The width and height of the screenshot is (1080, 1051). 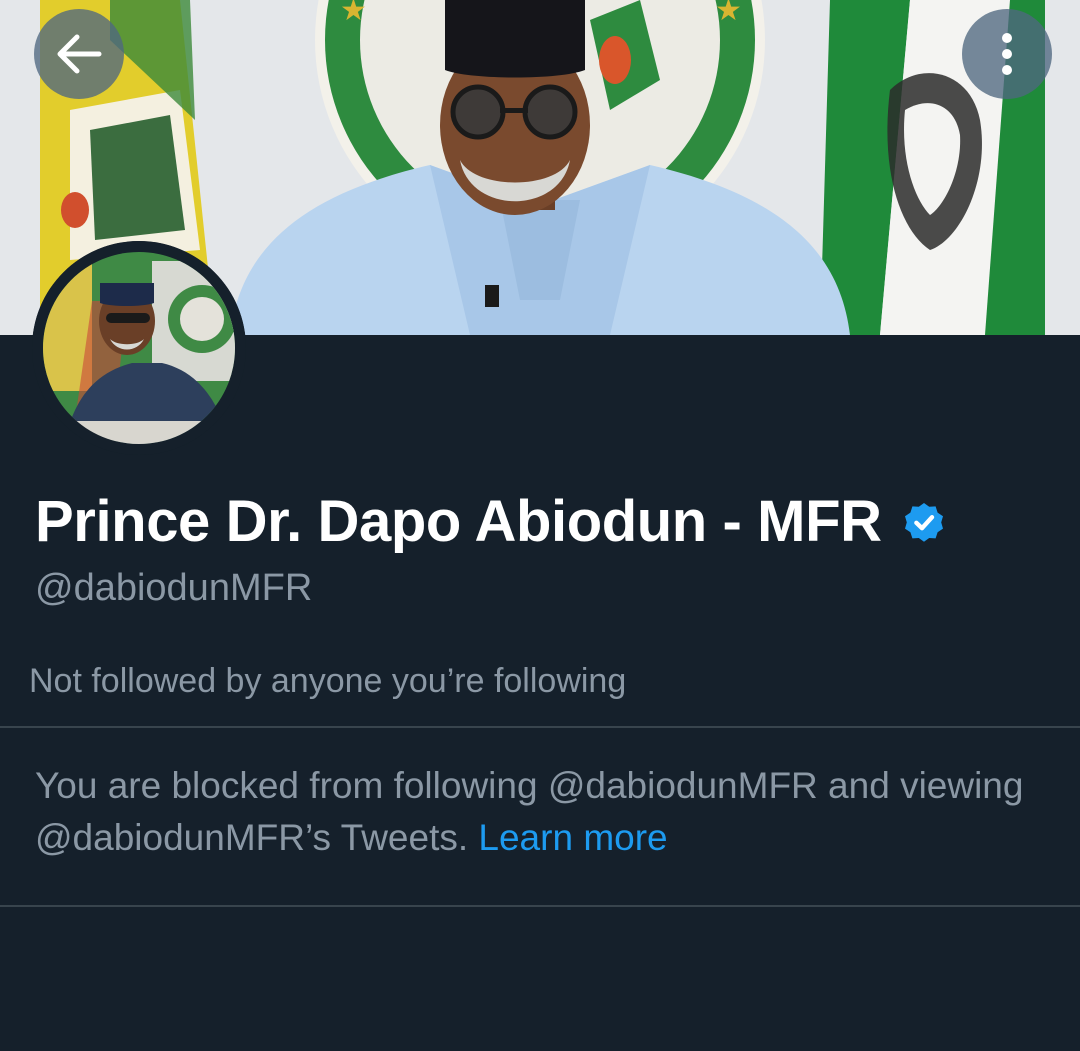 What do you see at coordinates (174, 588) in the screenshot?
I see `profile-handle: @dabiodunMFR` at bounding box center [174, 588].